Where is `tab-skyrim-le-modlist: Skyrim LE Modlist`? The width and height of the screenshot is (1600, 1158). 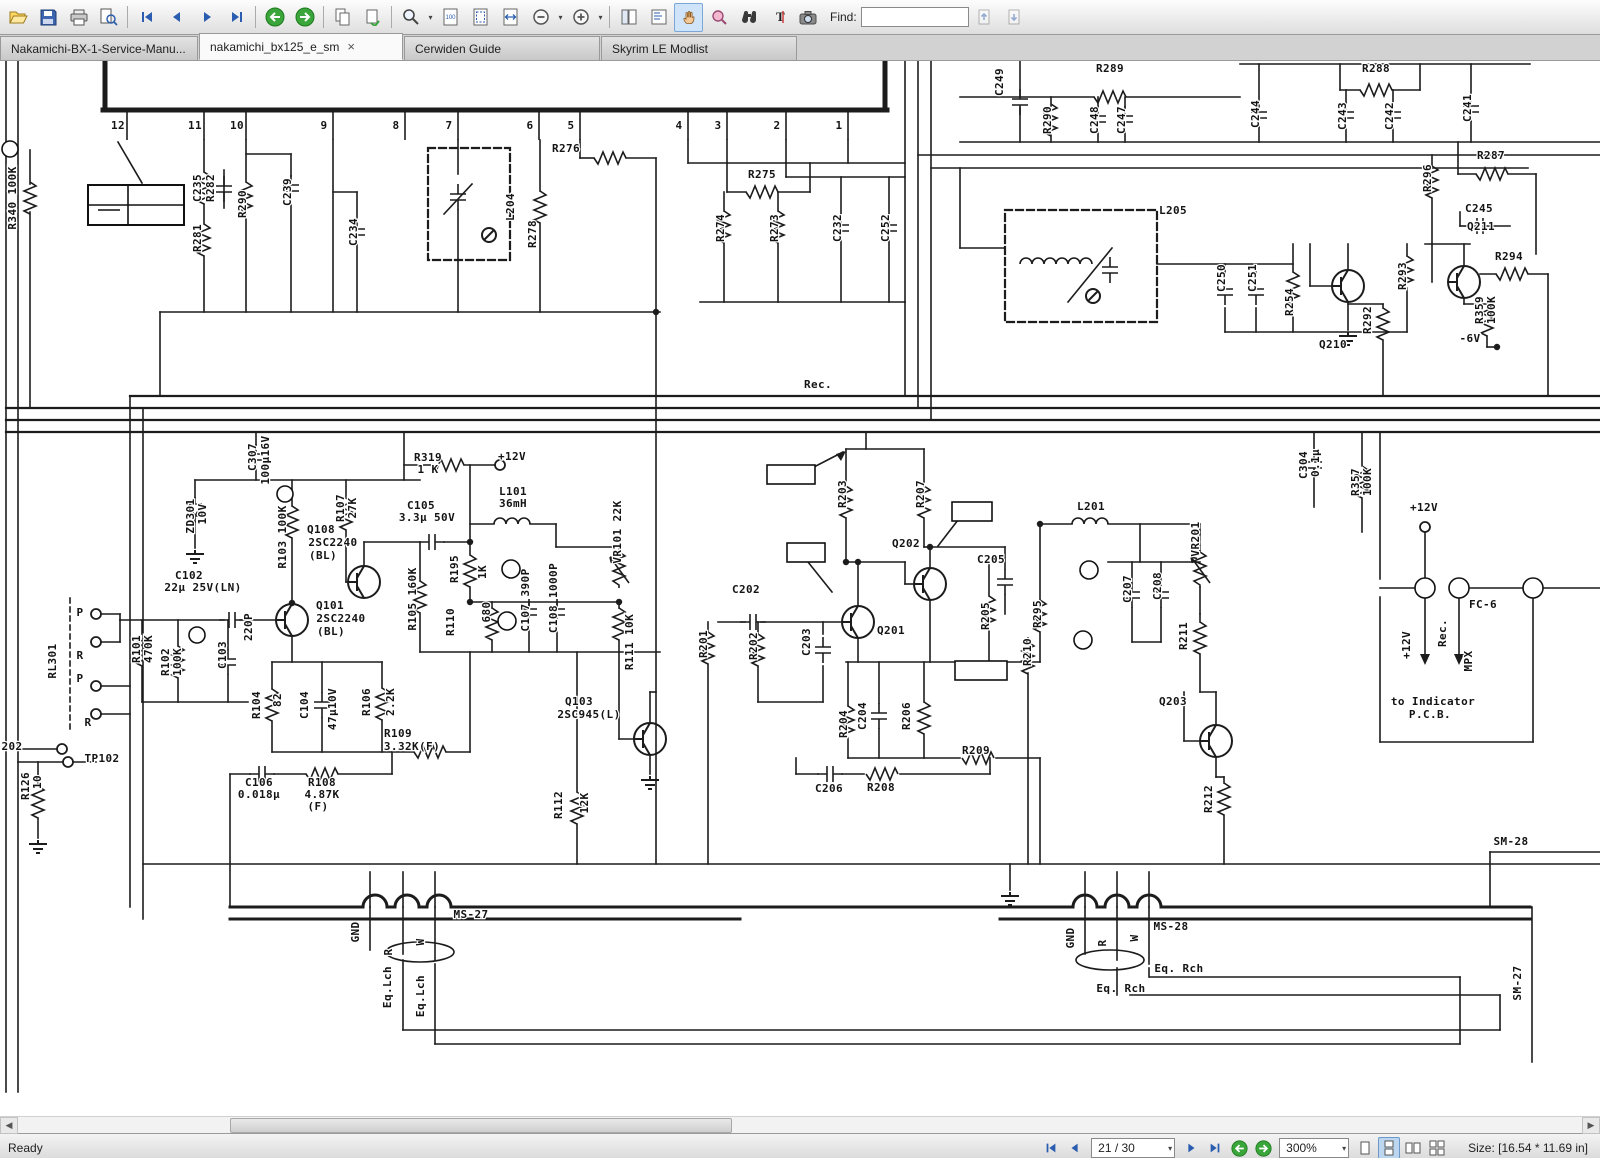
tab-skyrim-le-modlist: Skyrim LE Modlist is located at coordinates (699, 48).